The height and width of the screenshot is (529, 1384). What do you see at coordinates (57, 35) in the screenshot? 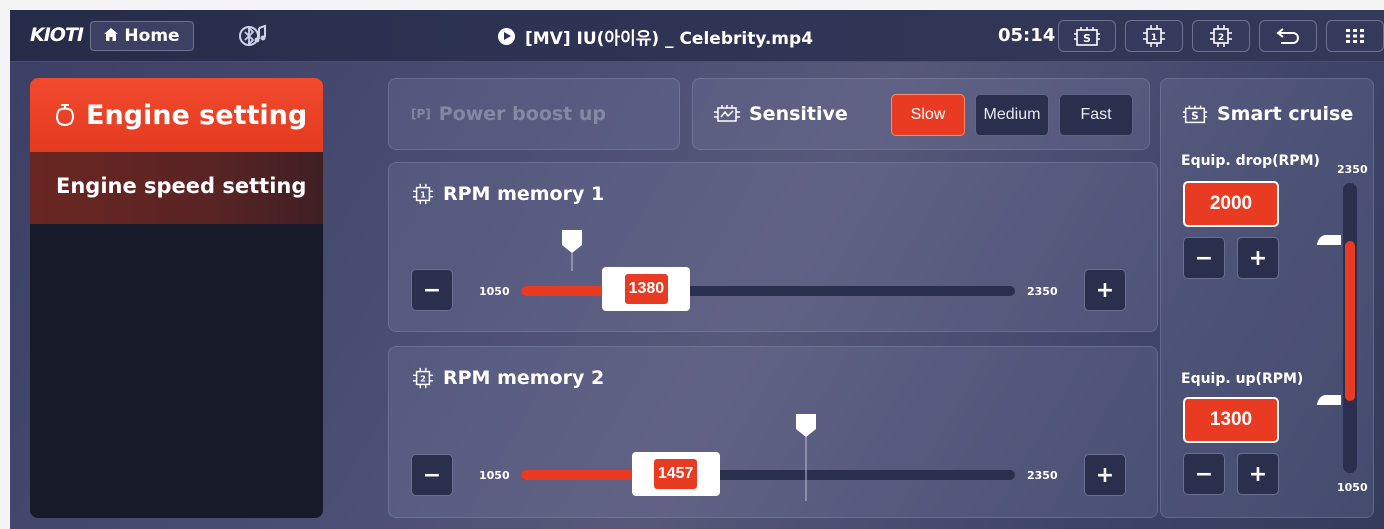
I see `brand-logo: KIOTI` at bounding box center [57, 35].